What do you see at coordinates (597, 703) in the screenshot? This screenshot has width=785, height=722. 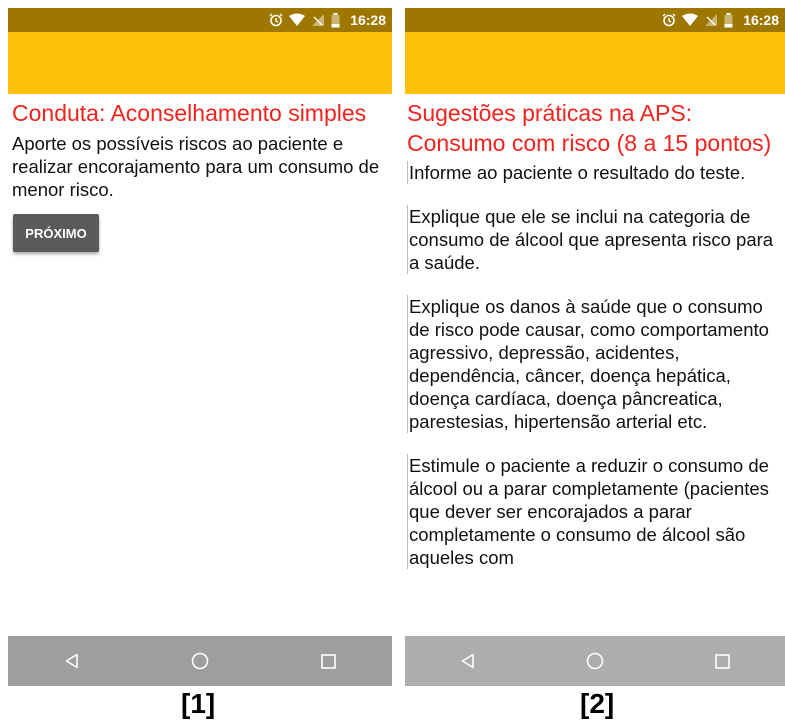 I see `screen-2-caption: [2]` at bounding box center [597, 703].